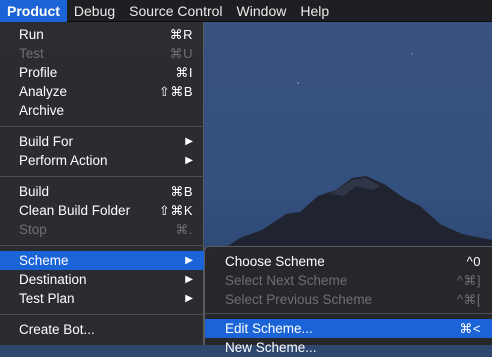  What do you see at coordinates (175, 91) in the screenshot?
I see `shortcut: ⇧⌘B` at bounding box center [175, 91].